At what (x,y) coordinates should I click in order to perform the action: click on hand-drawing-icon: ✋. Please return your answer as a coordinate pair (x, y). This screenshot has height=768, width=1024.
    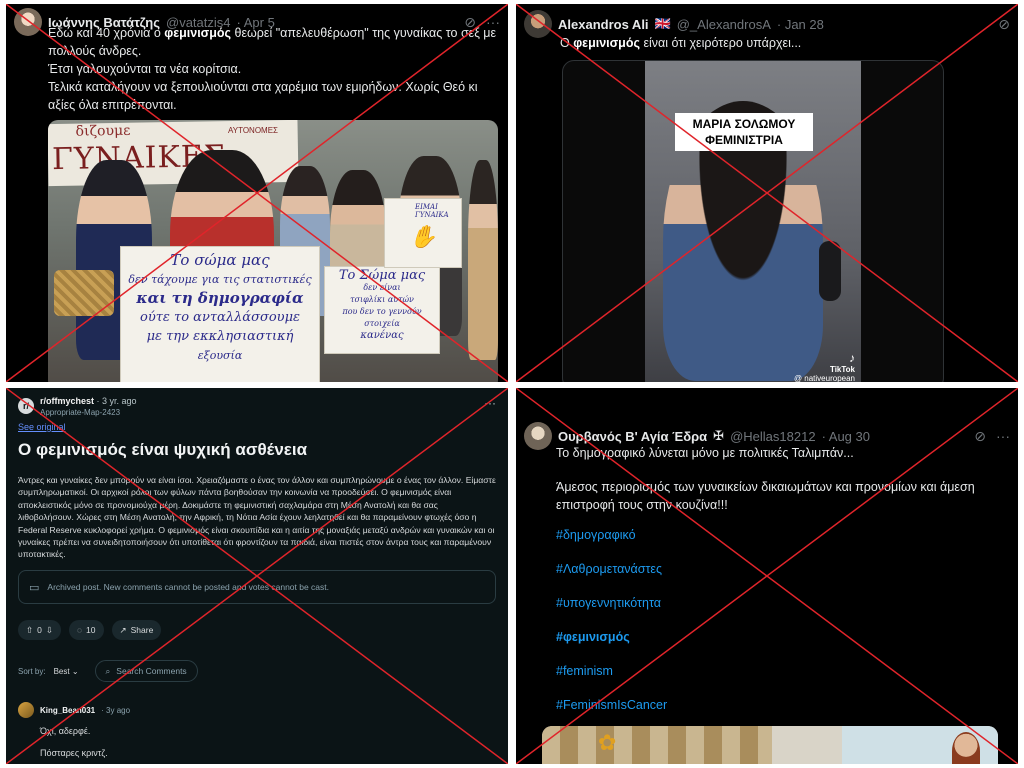
    Looking at the image, I should click on (423, 237).